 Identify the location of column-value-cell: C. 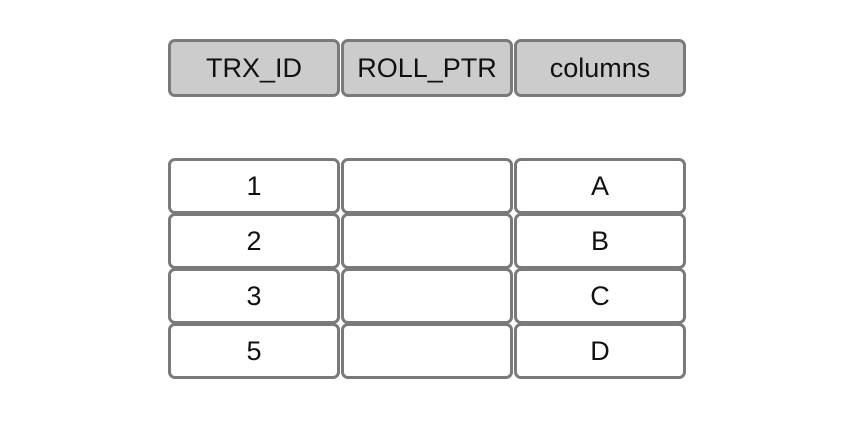
(600, 296).